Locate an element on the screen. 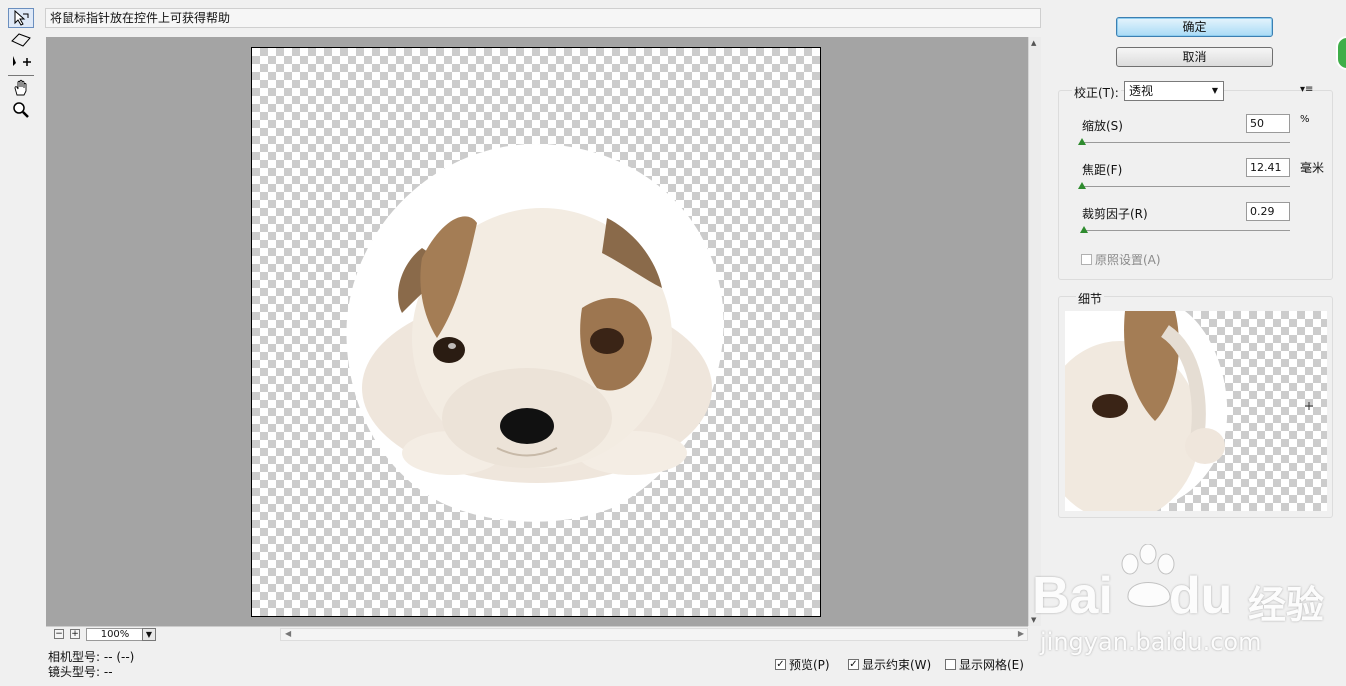  focal-length-slider-thumb is located at coordinates (1082, 185).